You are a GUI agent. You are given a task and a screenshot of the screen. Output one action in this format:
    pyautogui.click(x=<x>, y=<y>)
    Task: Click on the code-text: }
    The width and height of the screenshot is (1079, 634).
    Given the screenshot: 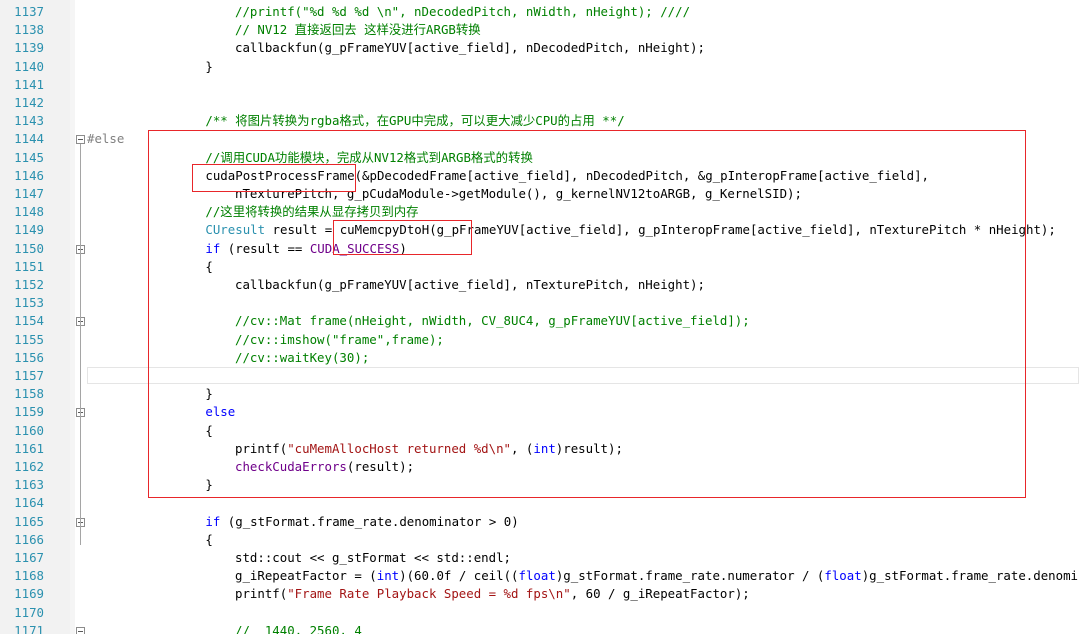 What is the action you would take?
    pyautogui.click(x=208, y=67)
    